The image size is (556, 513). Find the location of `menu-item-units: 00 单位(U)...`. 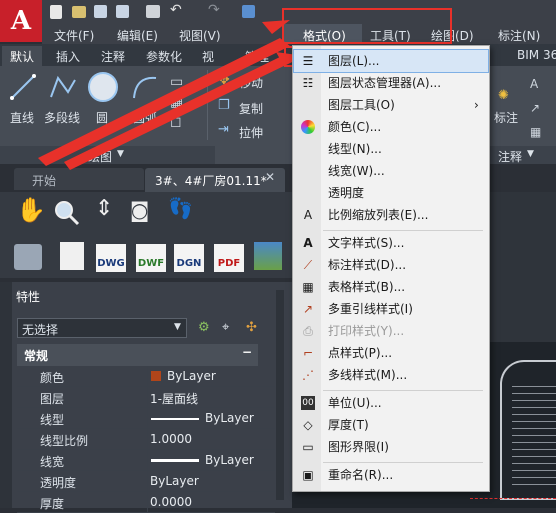

menu-item-units: 00 单位(U)... is located at coordinates (391, 403).